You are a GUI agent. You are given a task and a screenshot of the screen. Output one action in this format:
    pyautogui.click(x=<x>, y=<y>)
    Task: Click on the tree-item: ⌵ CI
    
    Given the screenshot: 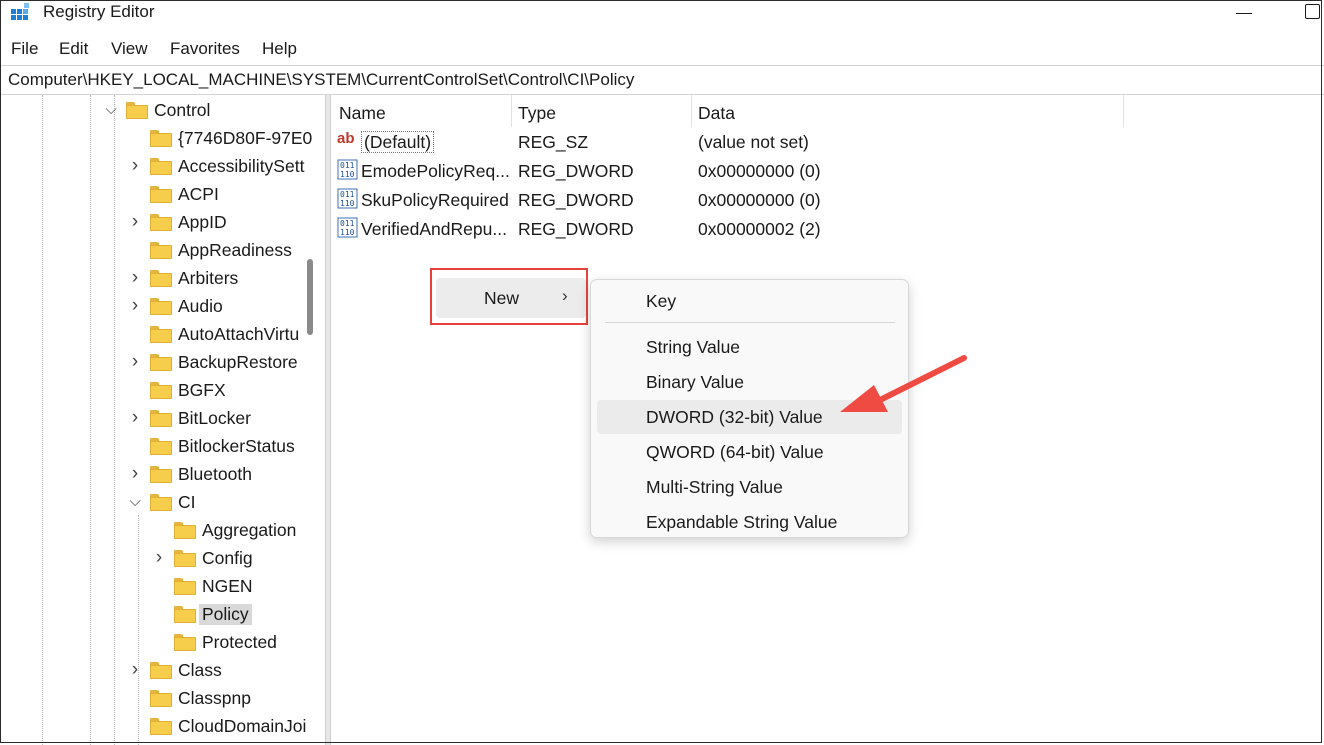 What is the action you would take?
    pyautogui.click(x=161, y=502)
    